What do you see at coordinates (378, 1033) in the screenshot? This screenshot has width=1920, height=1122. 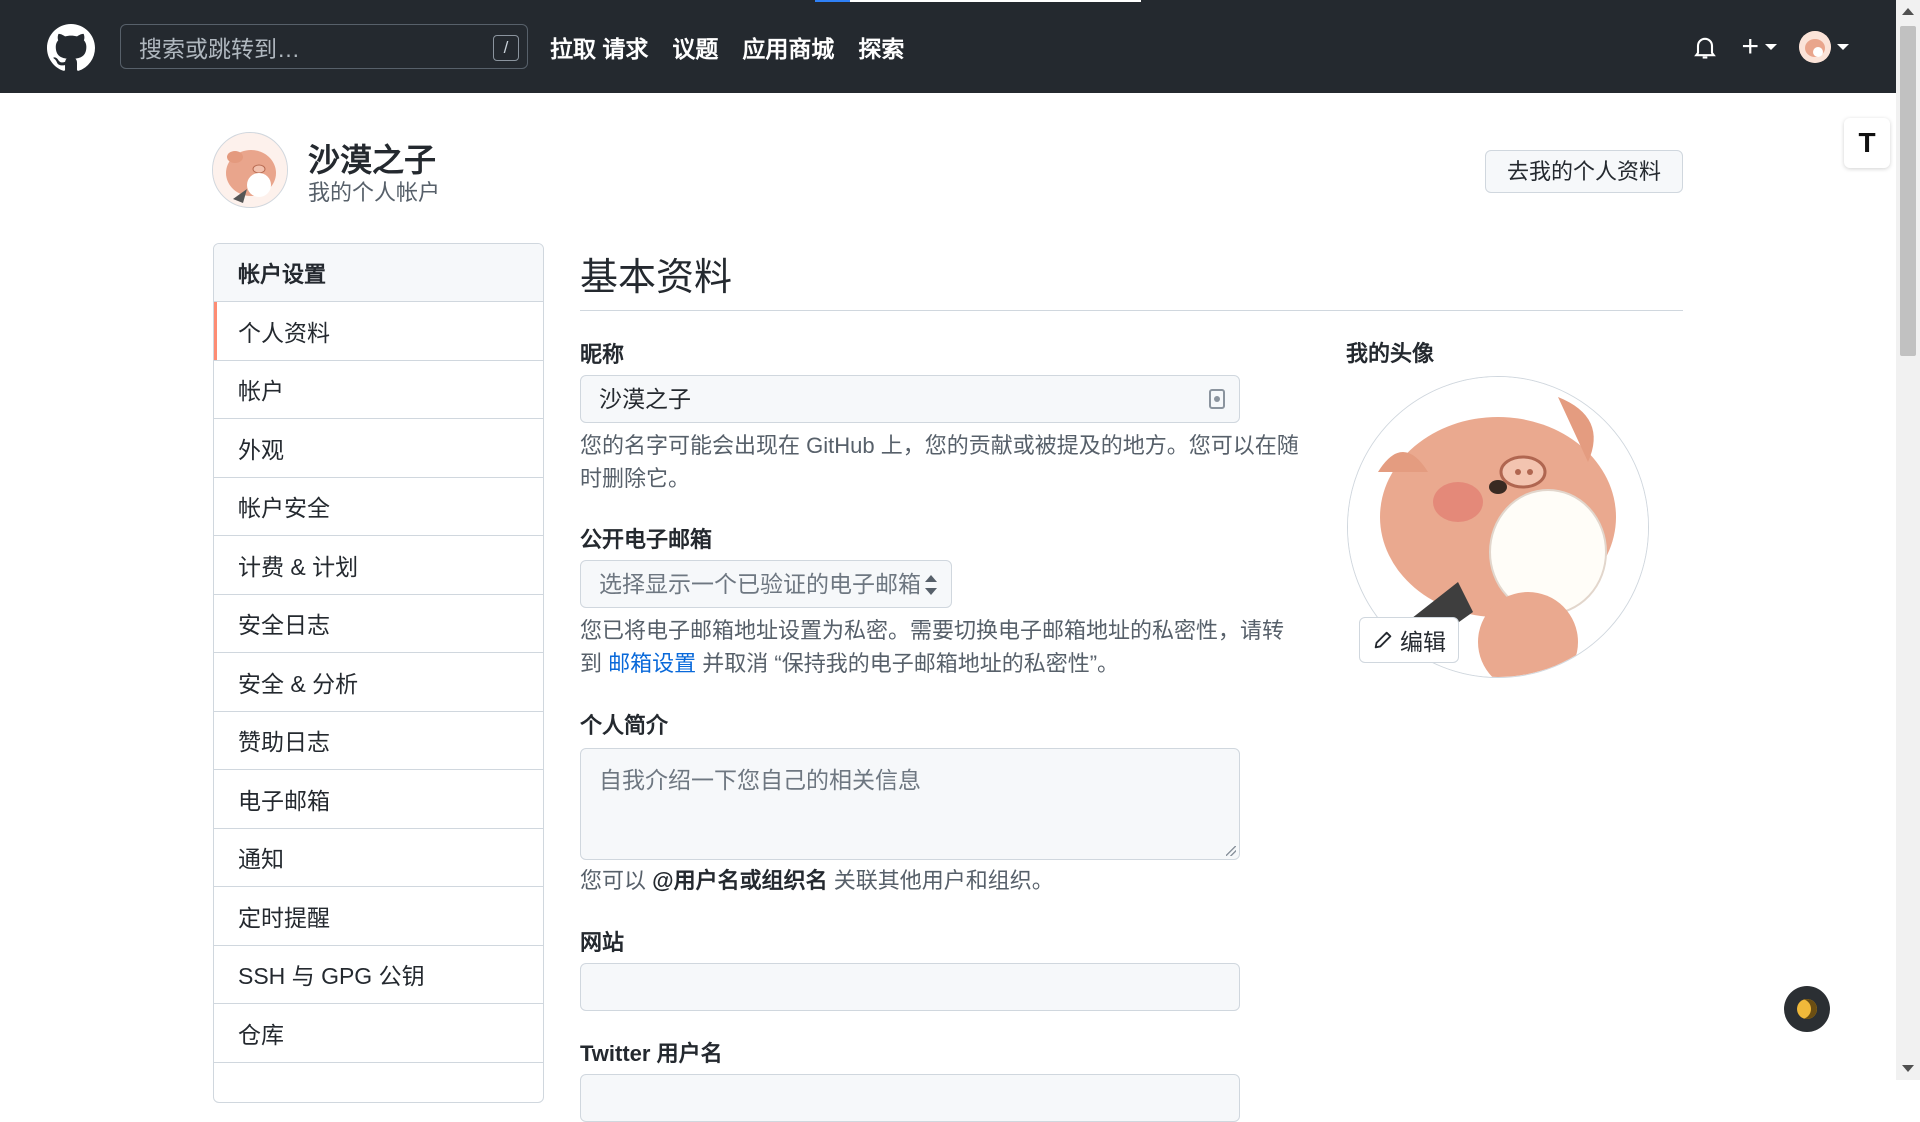 I see `sidebar-item-repositories: 仓库` at bounding box center [378, 1033].